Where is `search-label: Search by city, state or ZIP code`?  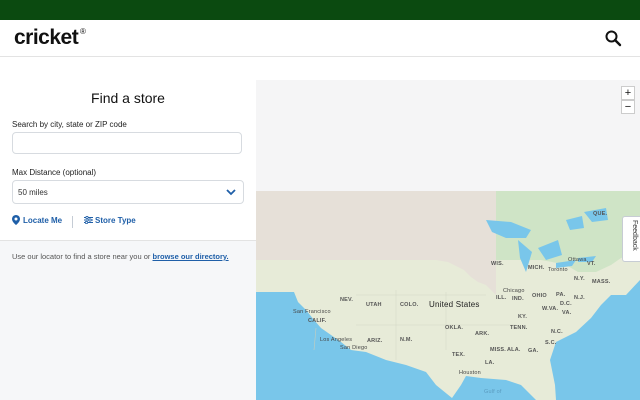
search-label: Search by city, state or ZIP code is located at coordinates (69, 124).